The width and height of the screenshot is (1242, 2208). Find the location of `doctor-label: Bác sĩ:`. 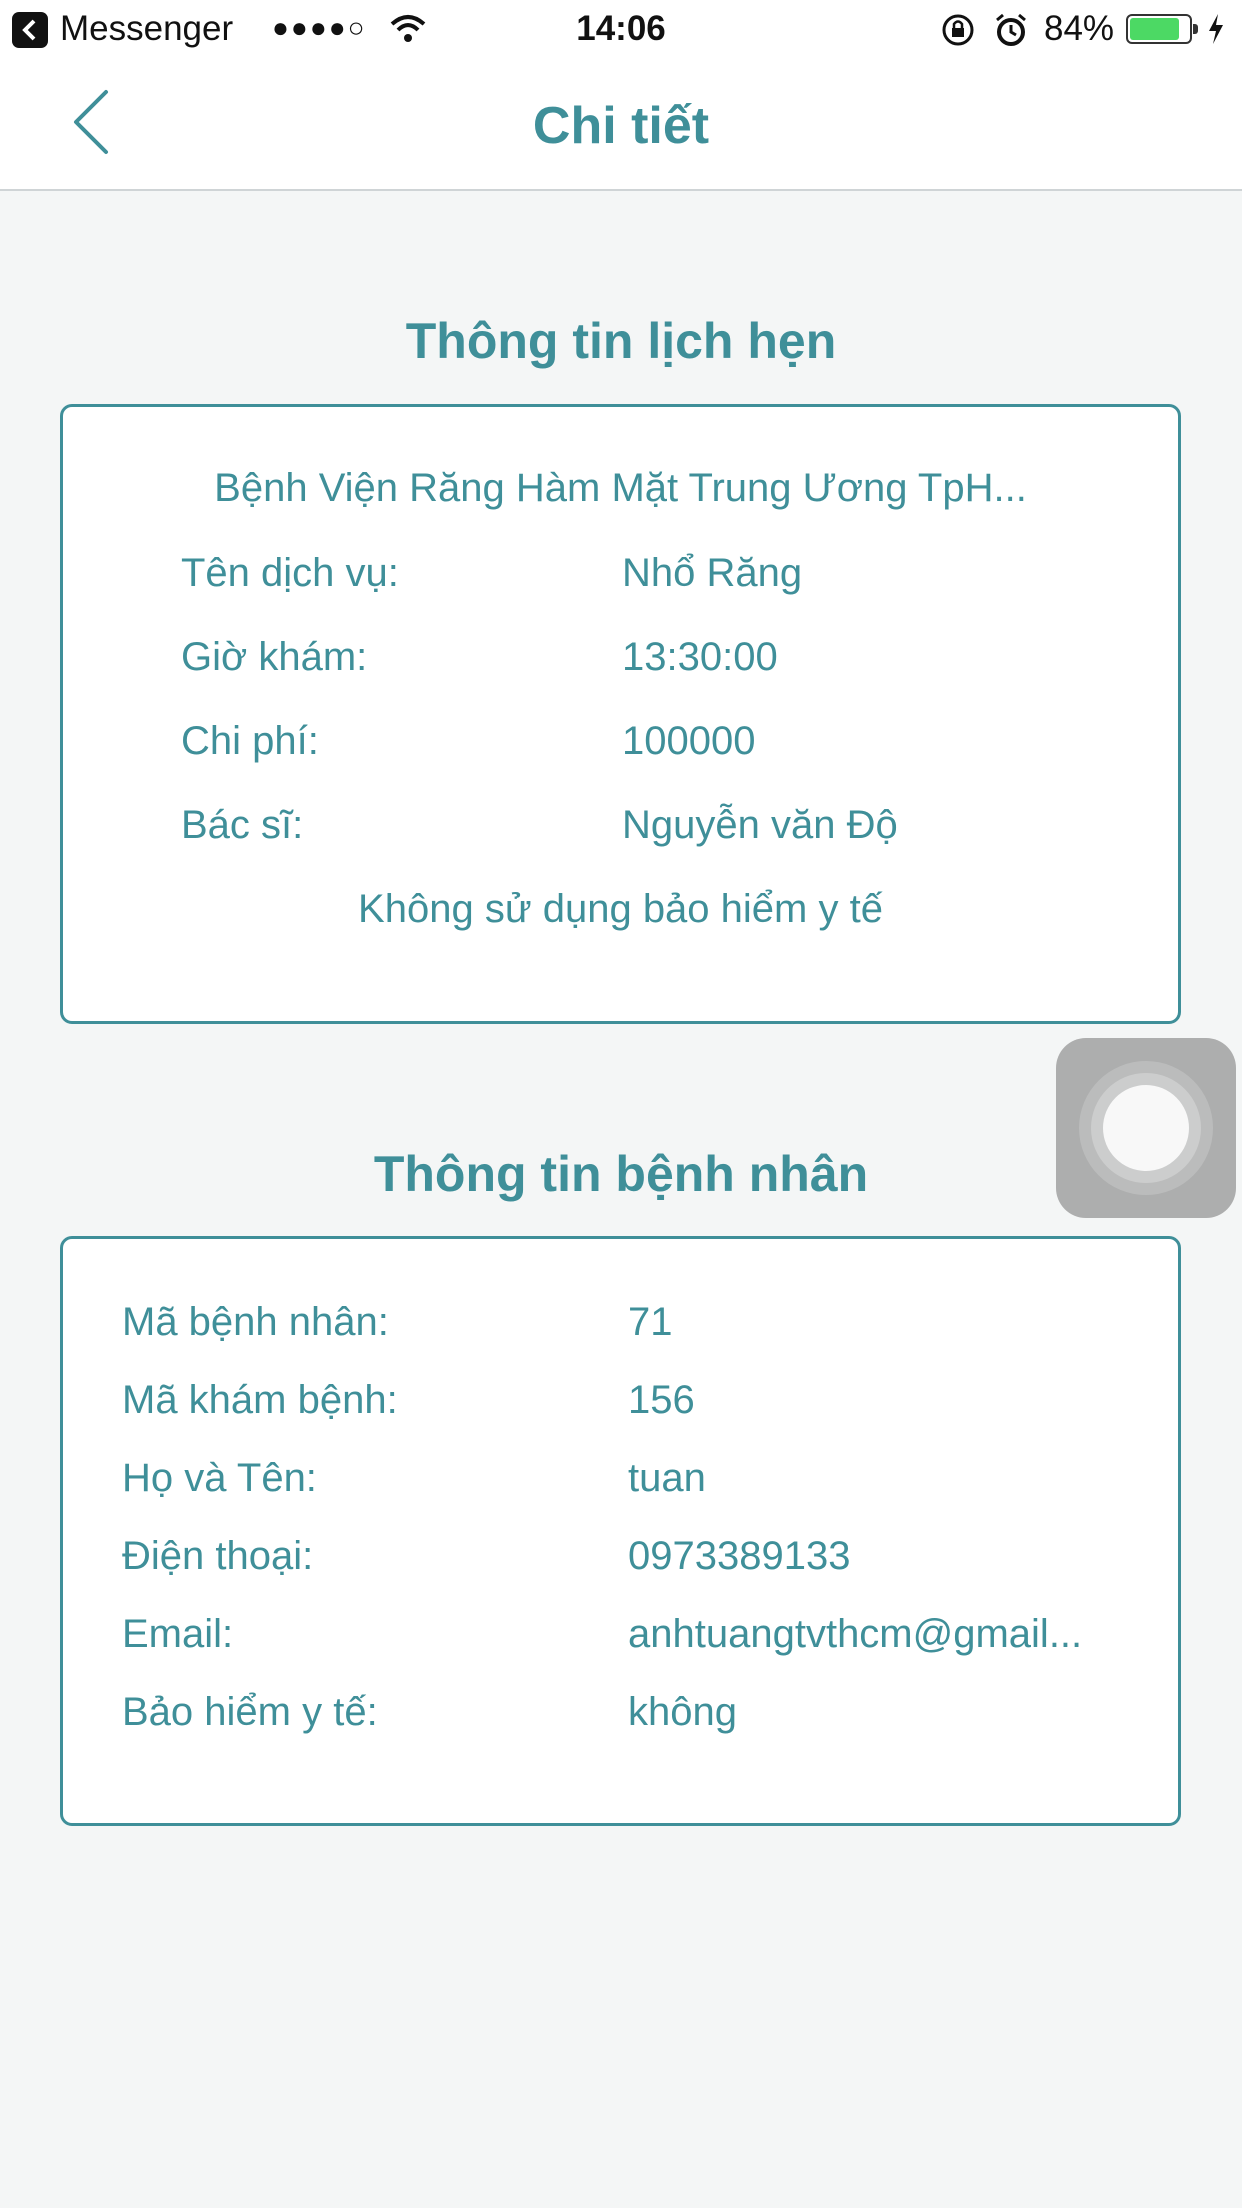

doctor-label: Bác sĩ: is located at coordinates (242, 825).